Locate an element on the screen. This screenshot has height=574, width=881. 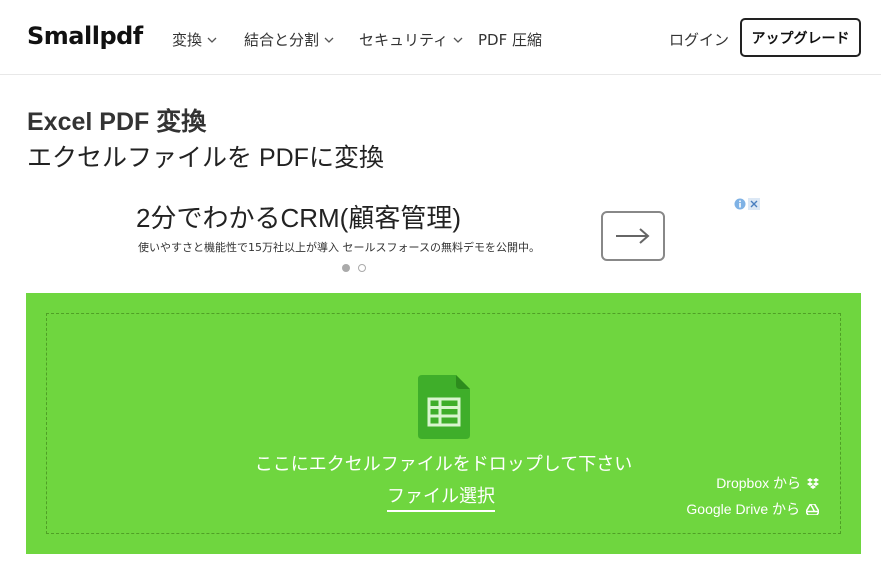
nav-security: セキュリティ is located at coordinates (411, 39).